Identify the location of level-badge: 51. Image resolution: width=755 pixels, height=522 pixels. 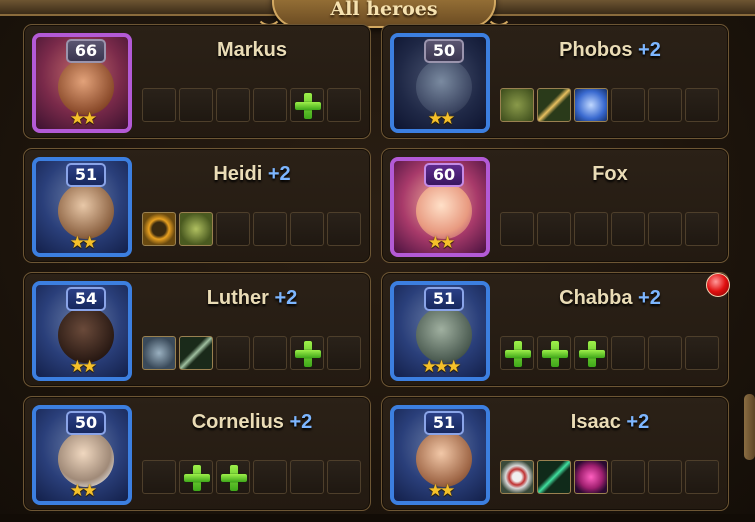
(86, 175).